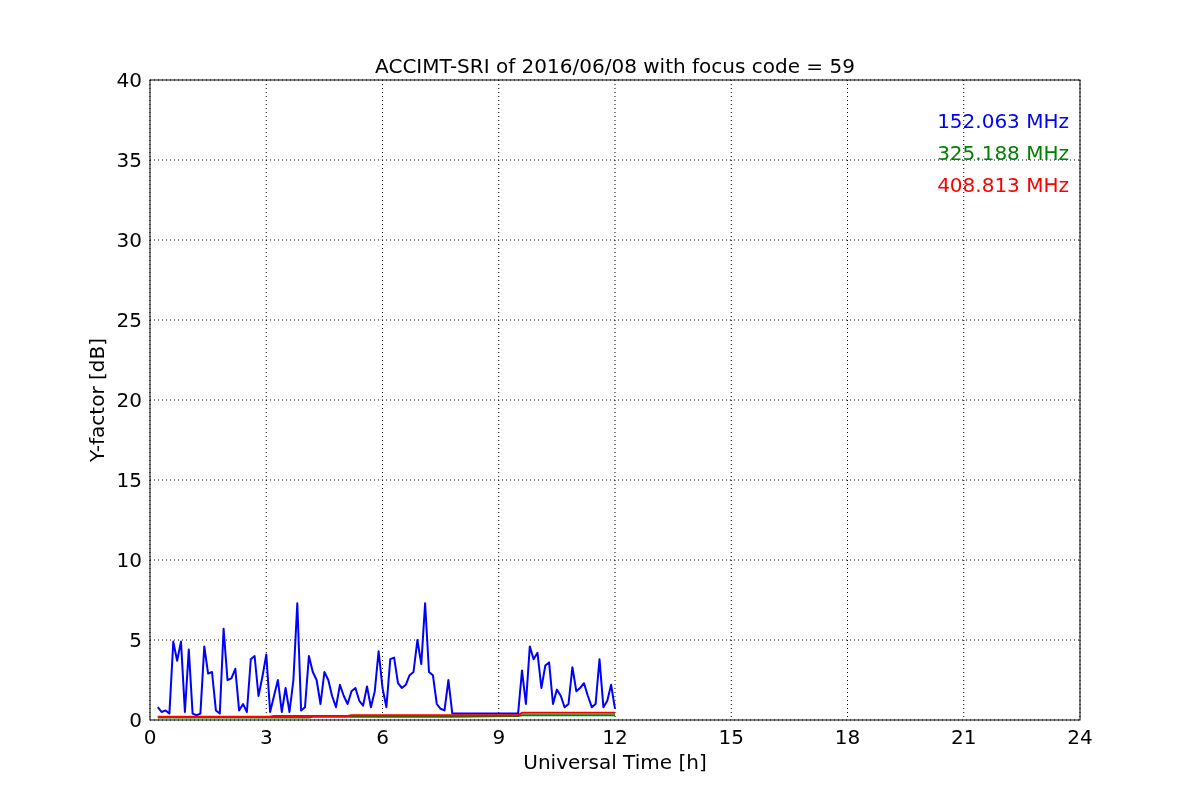  I want to click on x-tick-label: 21, so click(964, 737).